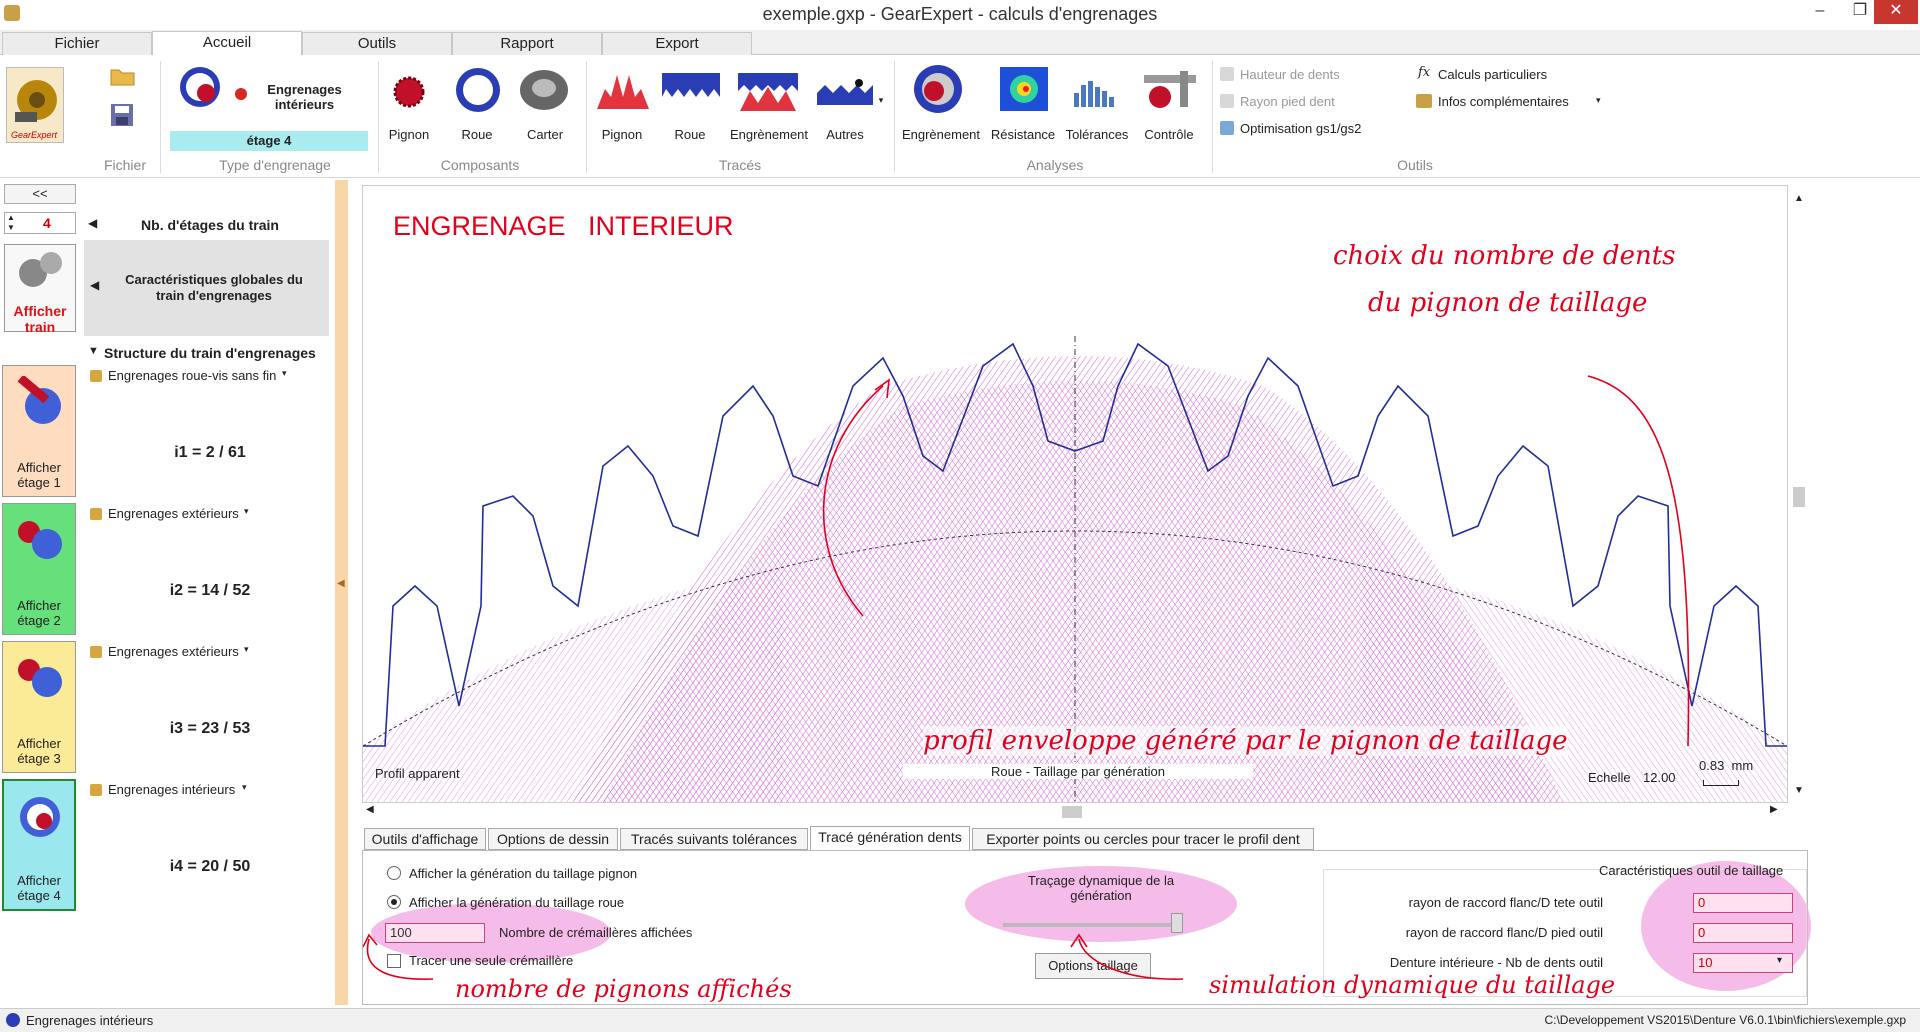 Image resolution: width=1920 pixels, height=1032 pixels. What do you see at coordinates (304, 97) in the screenshot?
I see `gear-type-label: Engrenages intérieurs` at bounding box center [304, 97].